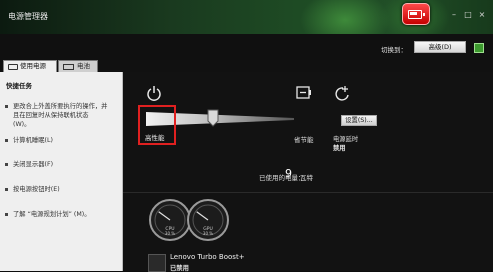 The height and width of the screenshot is (272, 493). Describe the element at coordinates (52, 214) in the screenshot. I see `task-line: 了解 “电源规划计划” (M)。` at that location.